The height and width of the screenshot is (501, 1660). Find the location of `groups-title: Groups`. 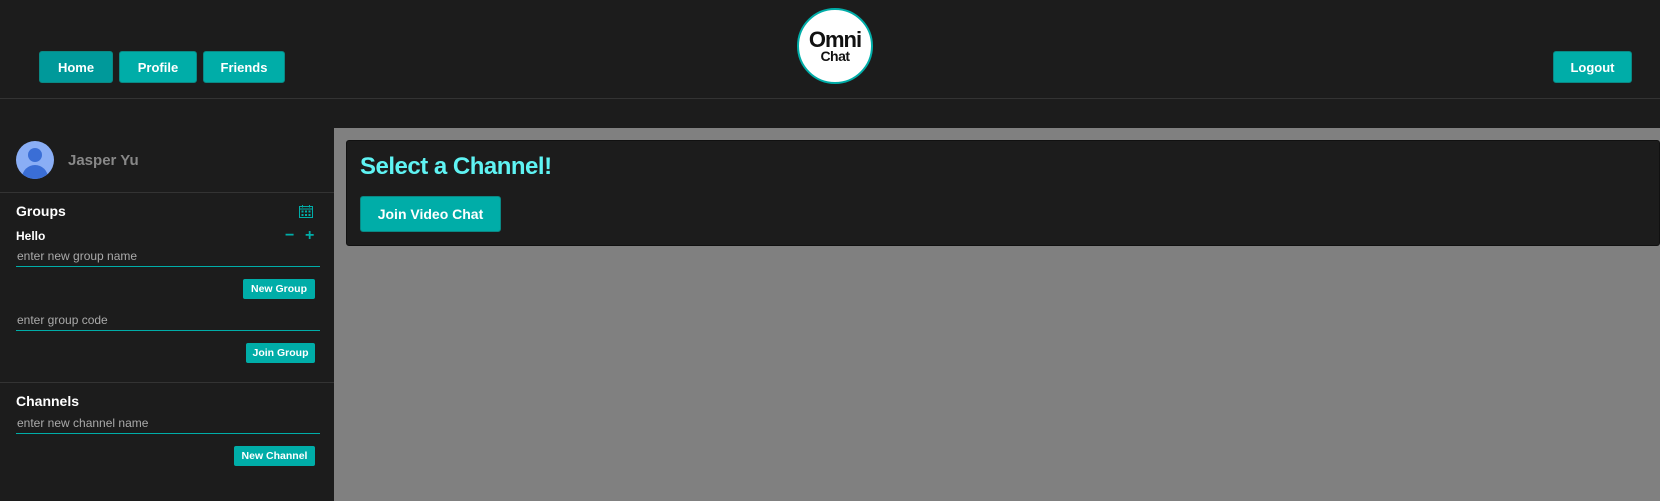

groups-title: Groups is located at coordinates (41, 211).